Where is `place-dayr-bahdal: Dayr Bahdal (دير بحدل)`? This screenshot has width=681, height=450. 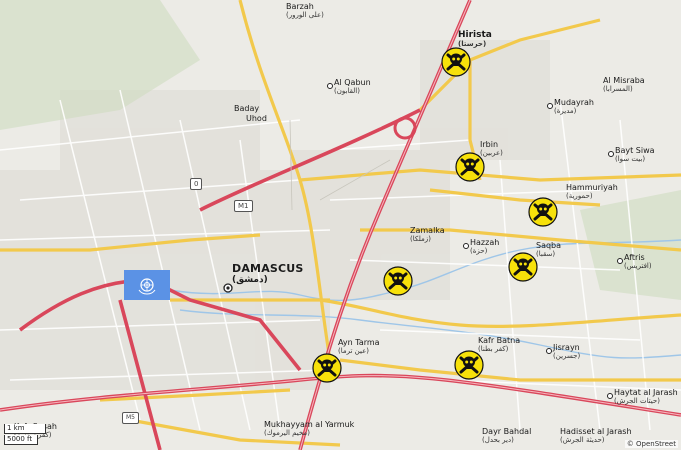
place-dayr-bahdal: Dayr Bahdal (دير بحدل) is located at coordinates (507, 436).